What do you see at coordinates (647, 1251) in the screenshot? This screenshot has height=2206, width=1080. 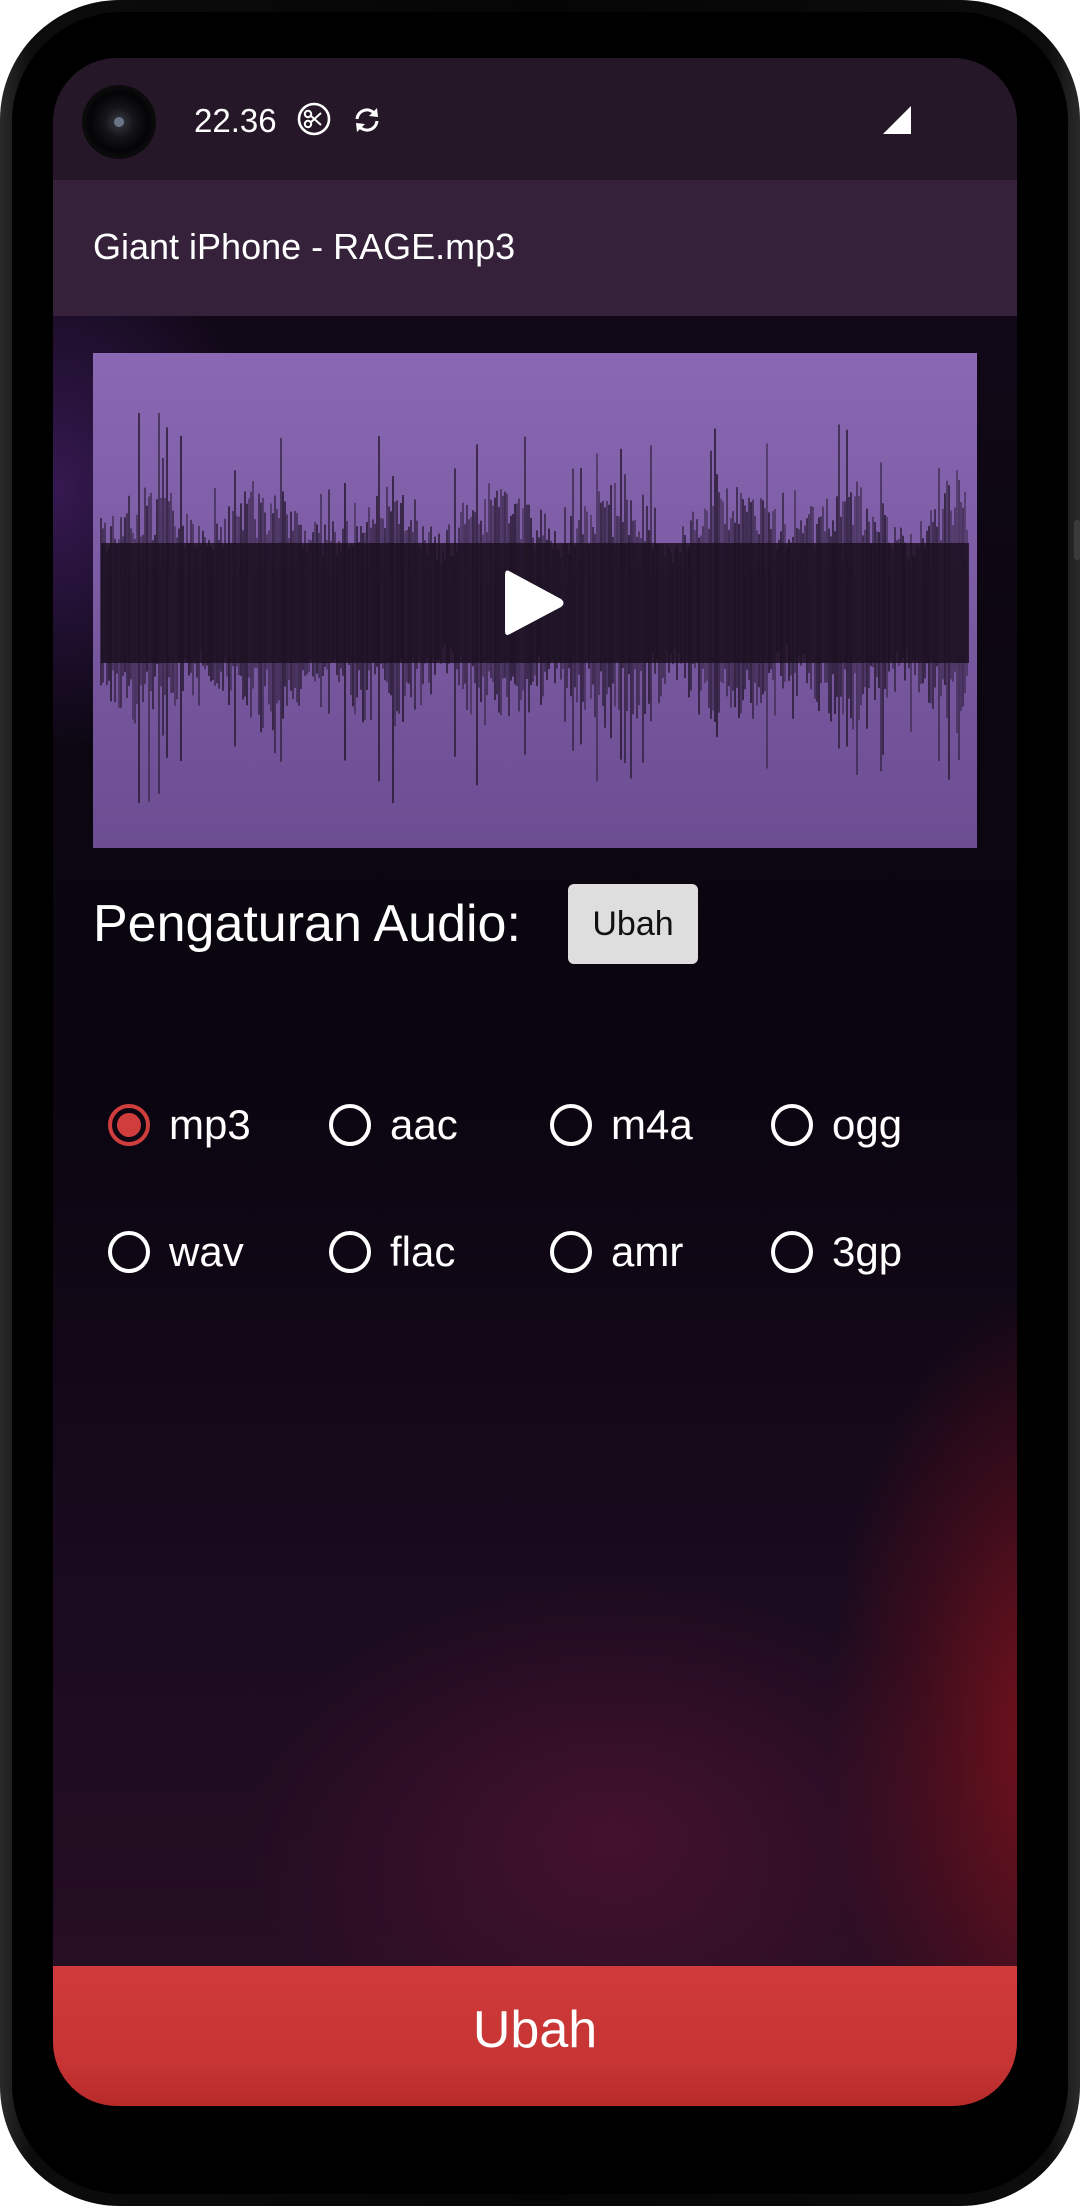 I see `format-label: amr` at bounding box center [647, 1251].